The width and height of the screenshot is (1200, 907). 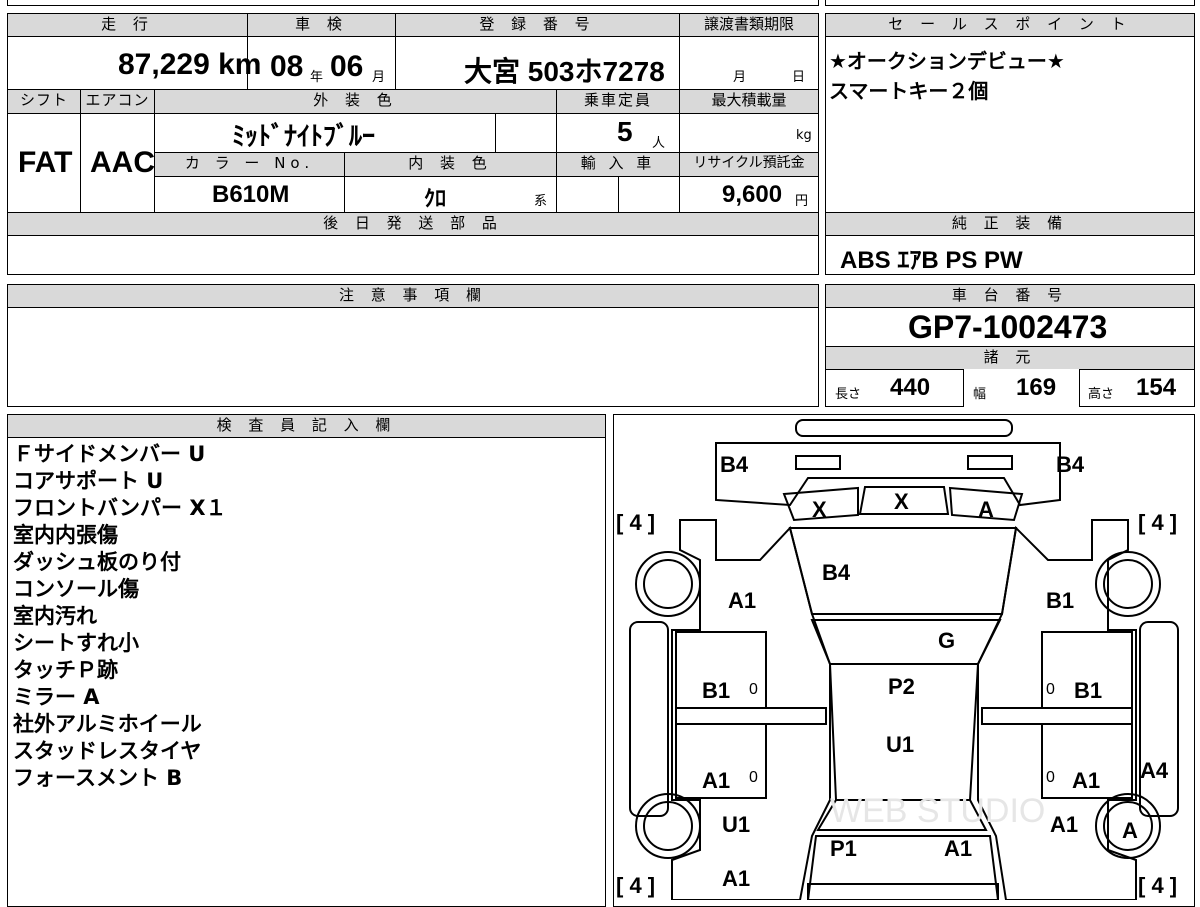 What do you see at coordinates (355, 101) in the screenshot?
I see `exterior-color-header: 外 装 色` at bounding box center [355, 101].